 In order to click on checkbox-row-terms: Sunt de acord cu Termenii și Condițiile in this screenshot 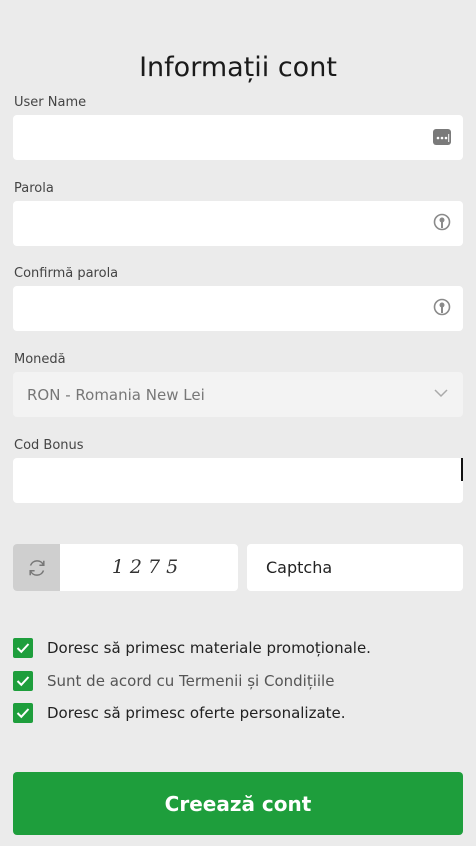, I will do `click(173, 681)`.